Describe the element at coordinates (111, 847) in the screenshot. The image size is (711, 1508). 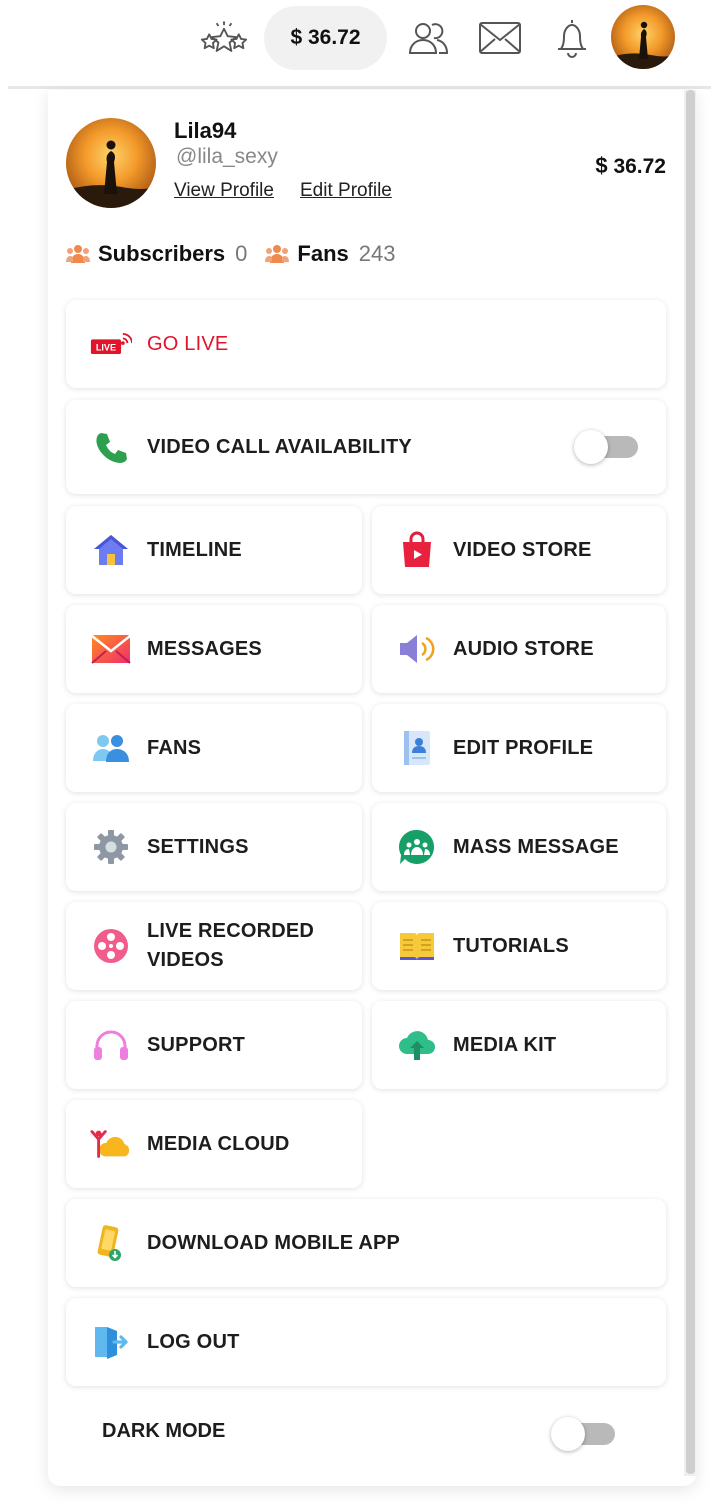
I see `gear-icon` at that location.